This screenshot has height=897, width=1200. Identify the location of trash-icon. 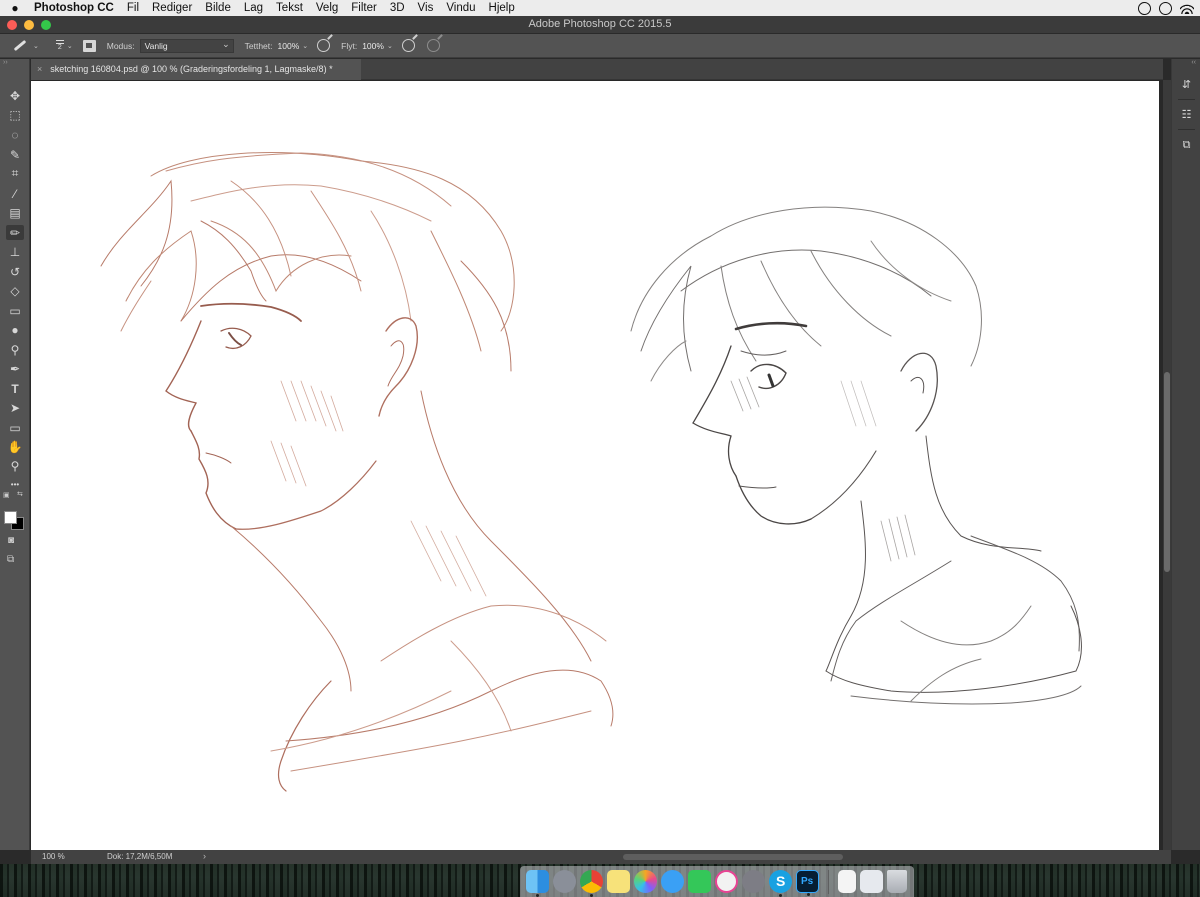
(897, 881).